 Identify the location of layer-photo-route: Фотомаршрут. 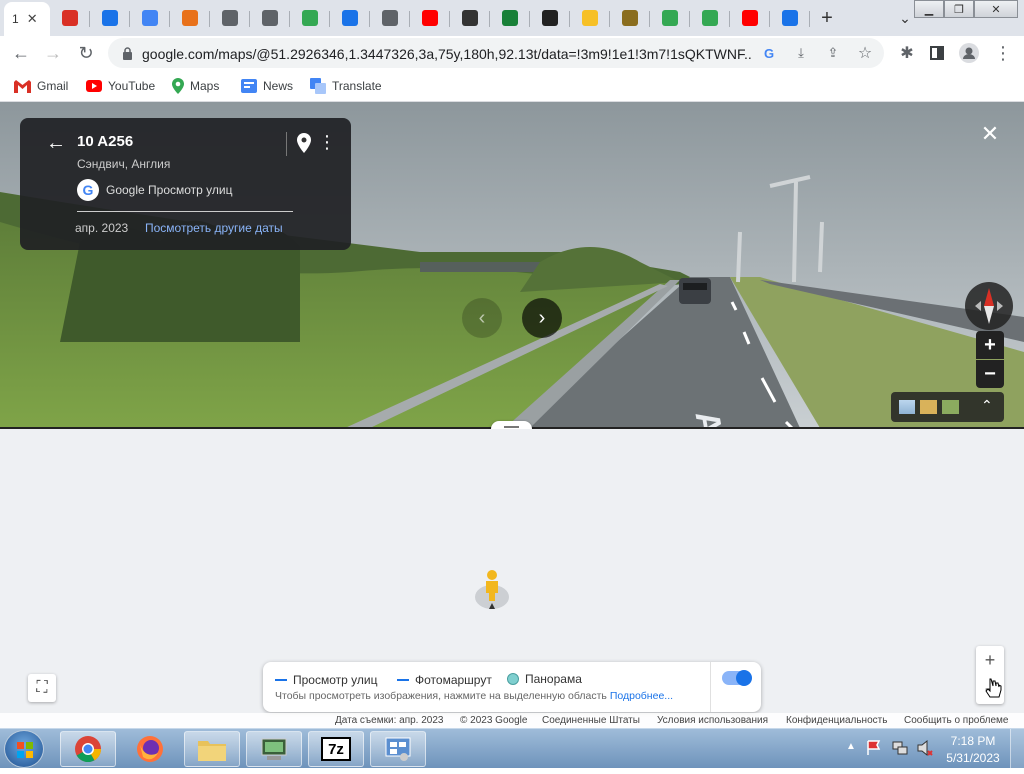
(444, 680).